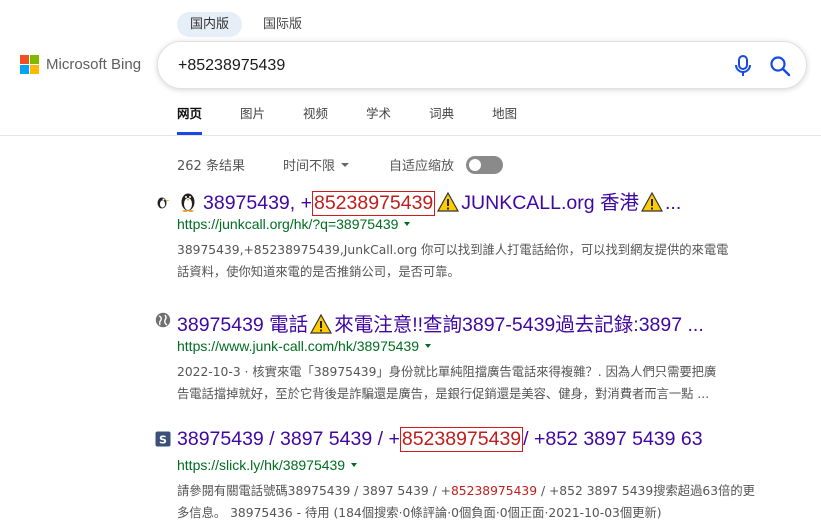  Describe the element at coordinates (550, 203) in the screenshot. I see `title-text: JUNKCALL.org 香港` at that location.